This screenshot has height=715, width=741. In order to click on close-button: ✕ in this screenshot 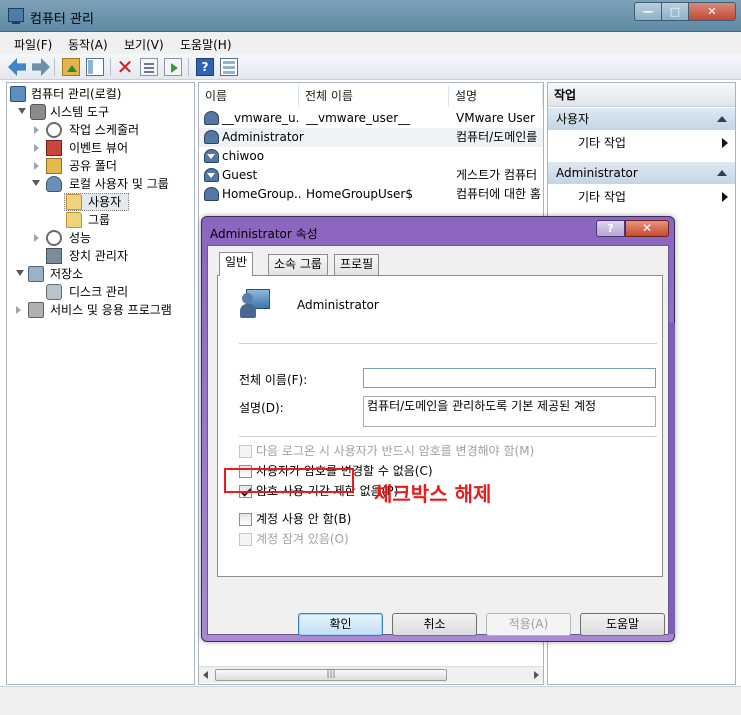, I will do `click(712, 11)`.